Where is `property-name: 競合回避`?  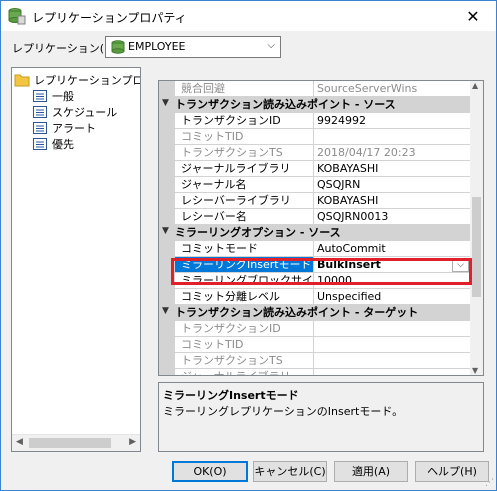 property-name: 競合回避 is located at coordinates (244, 89).